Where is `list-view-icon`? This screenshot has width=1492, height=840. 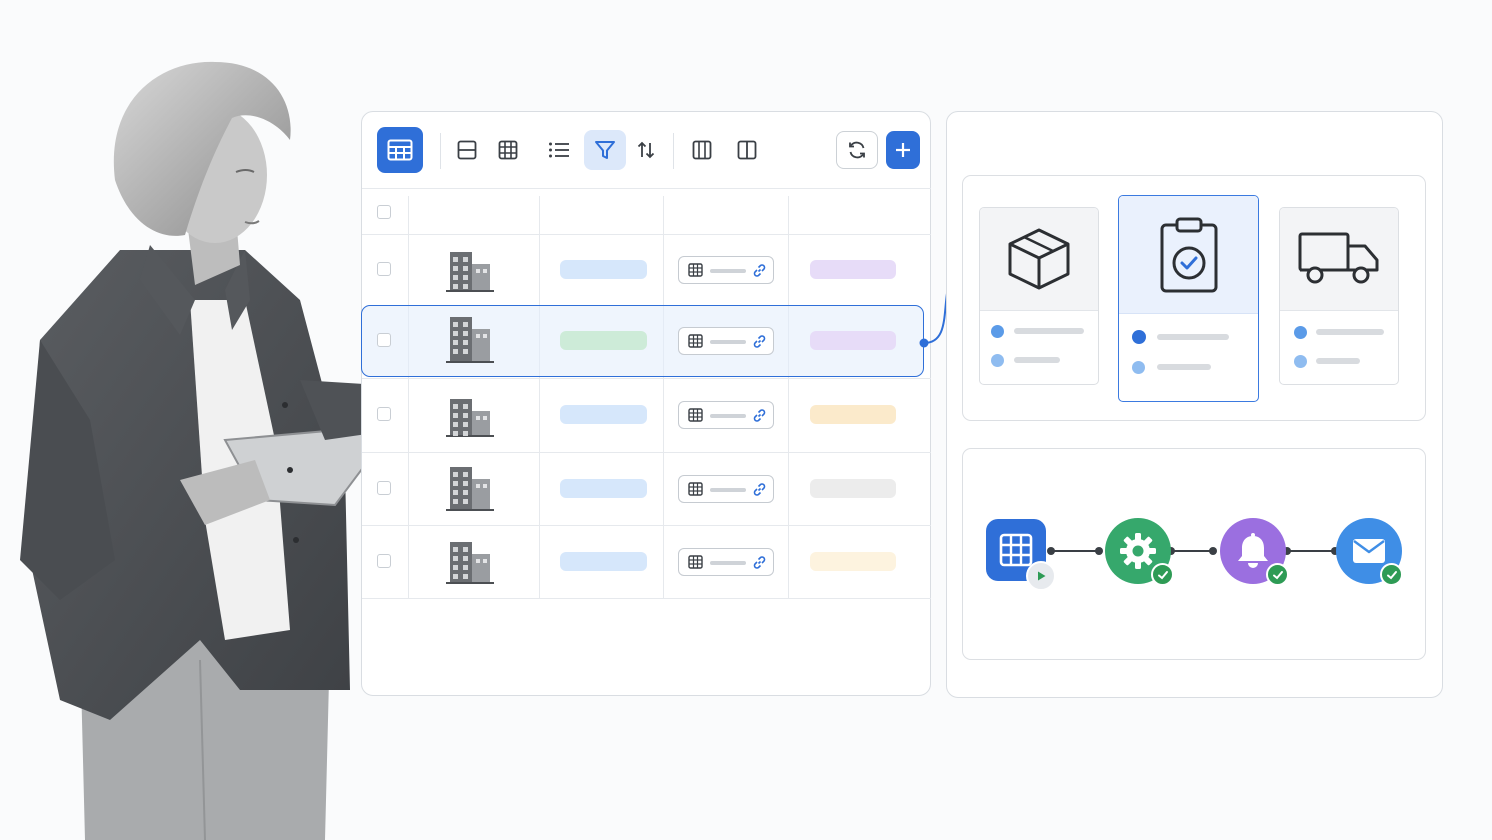
list-view-icon is located at coordinates (559, 150).